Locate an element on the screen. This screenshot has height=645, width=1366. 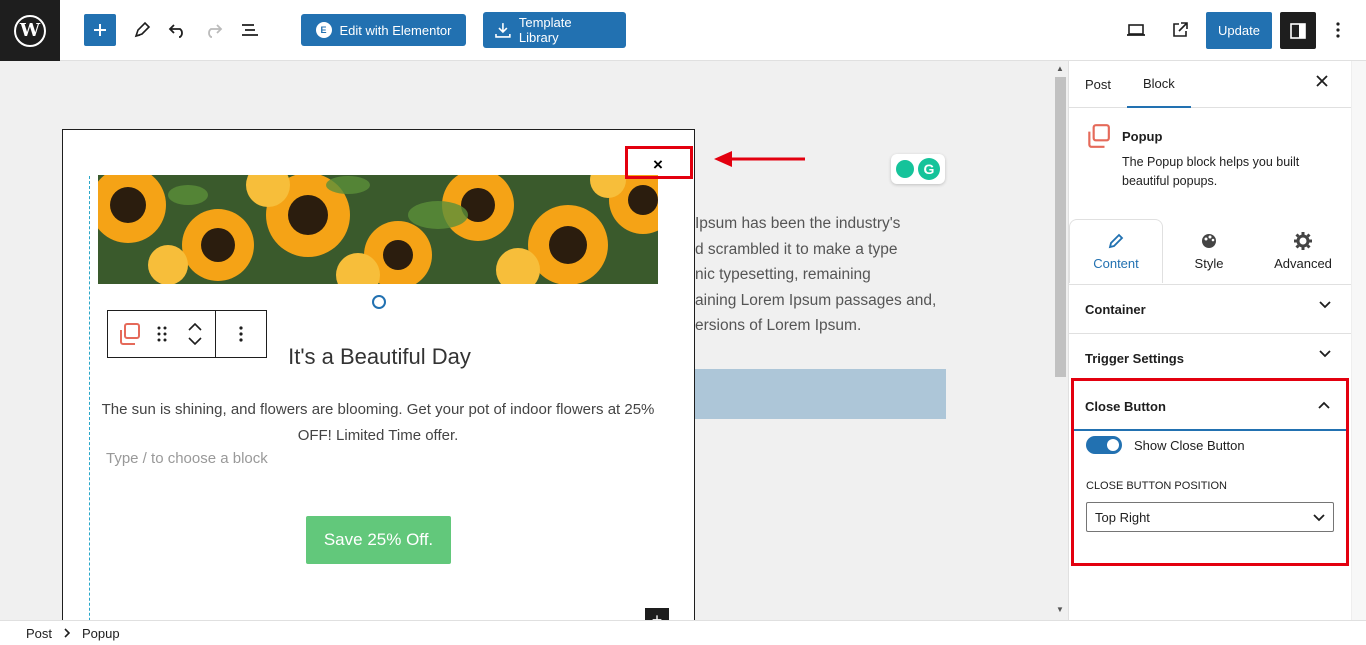
gear-icon is located at coordinates (1303, 240).